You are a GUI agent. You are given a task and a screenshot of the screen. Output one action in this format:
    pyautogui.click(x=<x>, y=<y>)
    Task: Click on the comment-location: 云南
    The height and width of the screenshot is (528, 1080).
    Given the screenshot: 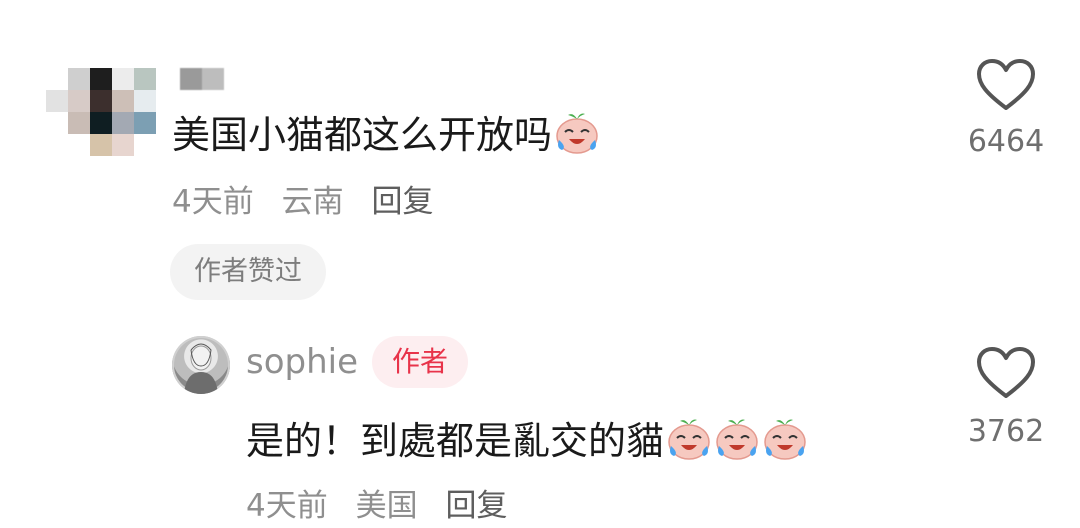 What is the action you would take?
    pyautogui.click(x=312, y=202)
    